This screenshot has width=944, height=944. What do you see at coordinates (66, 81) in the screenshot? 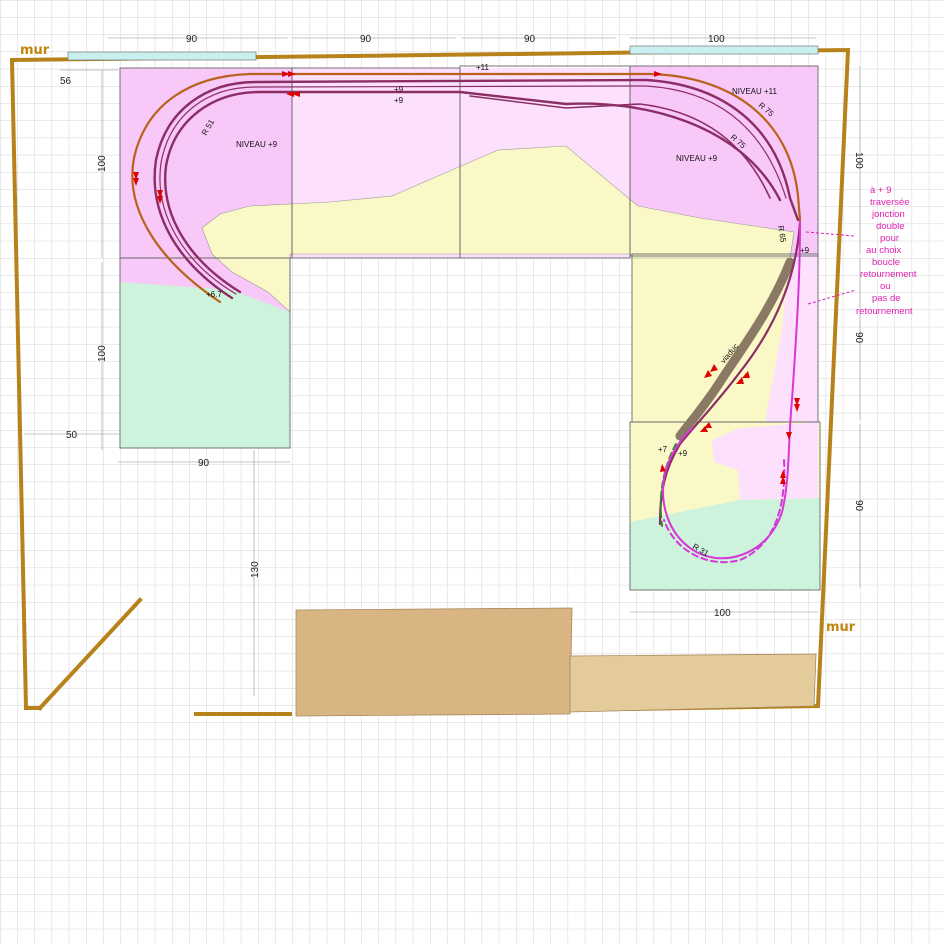
I see `dim-left-56: 56` at bounding box center [66, 81].